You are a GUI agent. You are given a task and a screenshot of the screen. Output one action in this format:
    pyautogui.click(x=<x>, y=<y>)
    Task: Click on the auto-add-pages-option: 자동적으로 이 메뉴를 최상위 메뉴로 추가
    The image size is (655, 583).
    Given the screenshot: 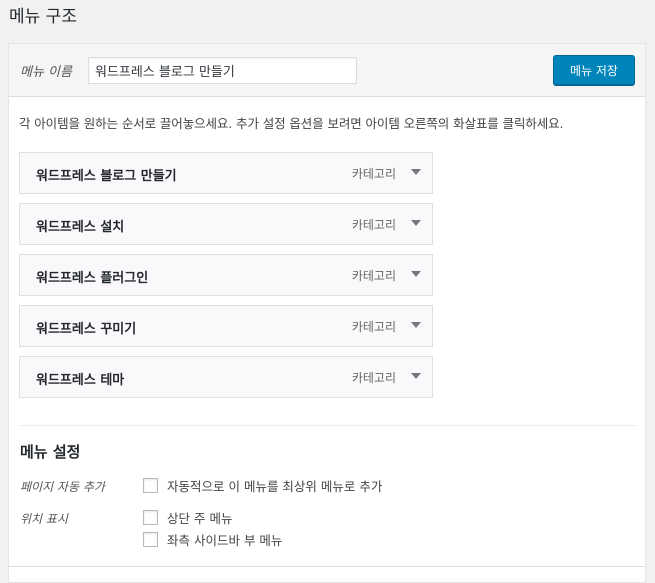 What is the action you would take?
    pyautogui.click(x=262, y=485)
    